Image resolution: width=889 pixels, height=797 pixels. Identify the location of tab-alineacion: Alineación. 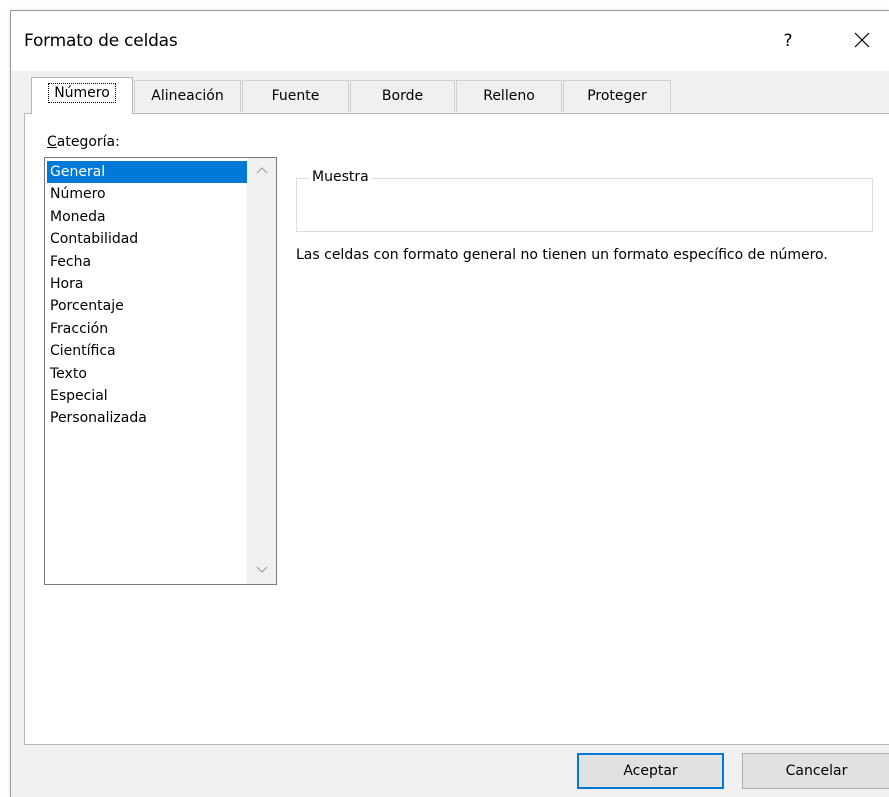
(187, 96).